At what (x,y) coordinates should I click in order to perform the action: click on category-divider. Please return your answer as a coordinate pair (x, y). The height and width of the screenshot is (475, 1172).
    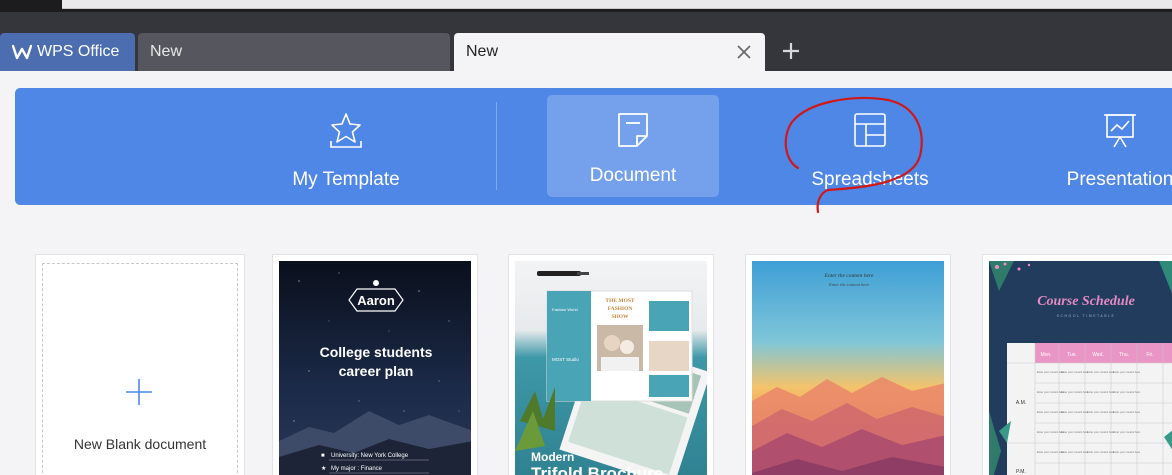
    Looking at the image, I should click on (496, 146).